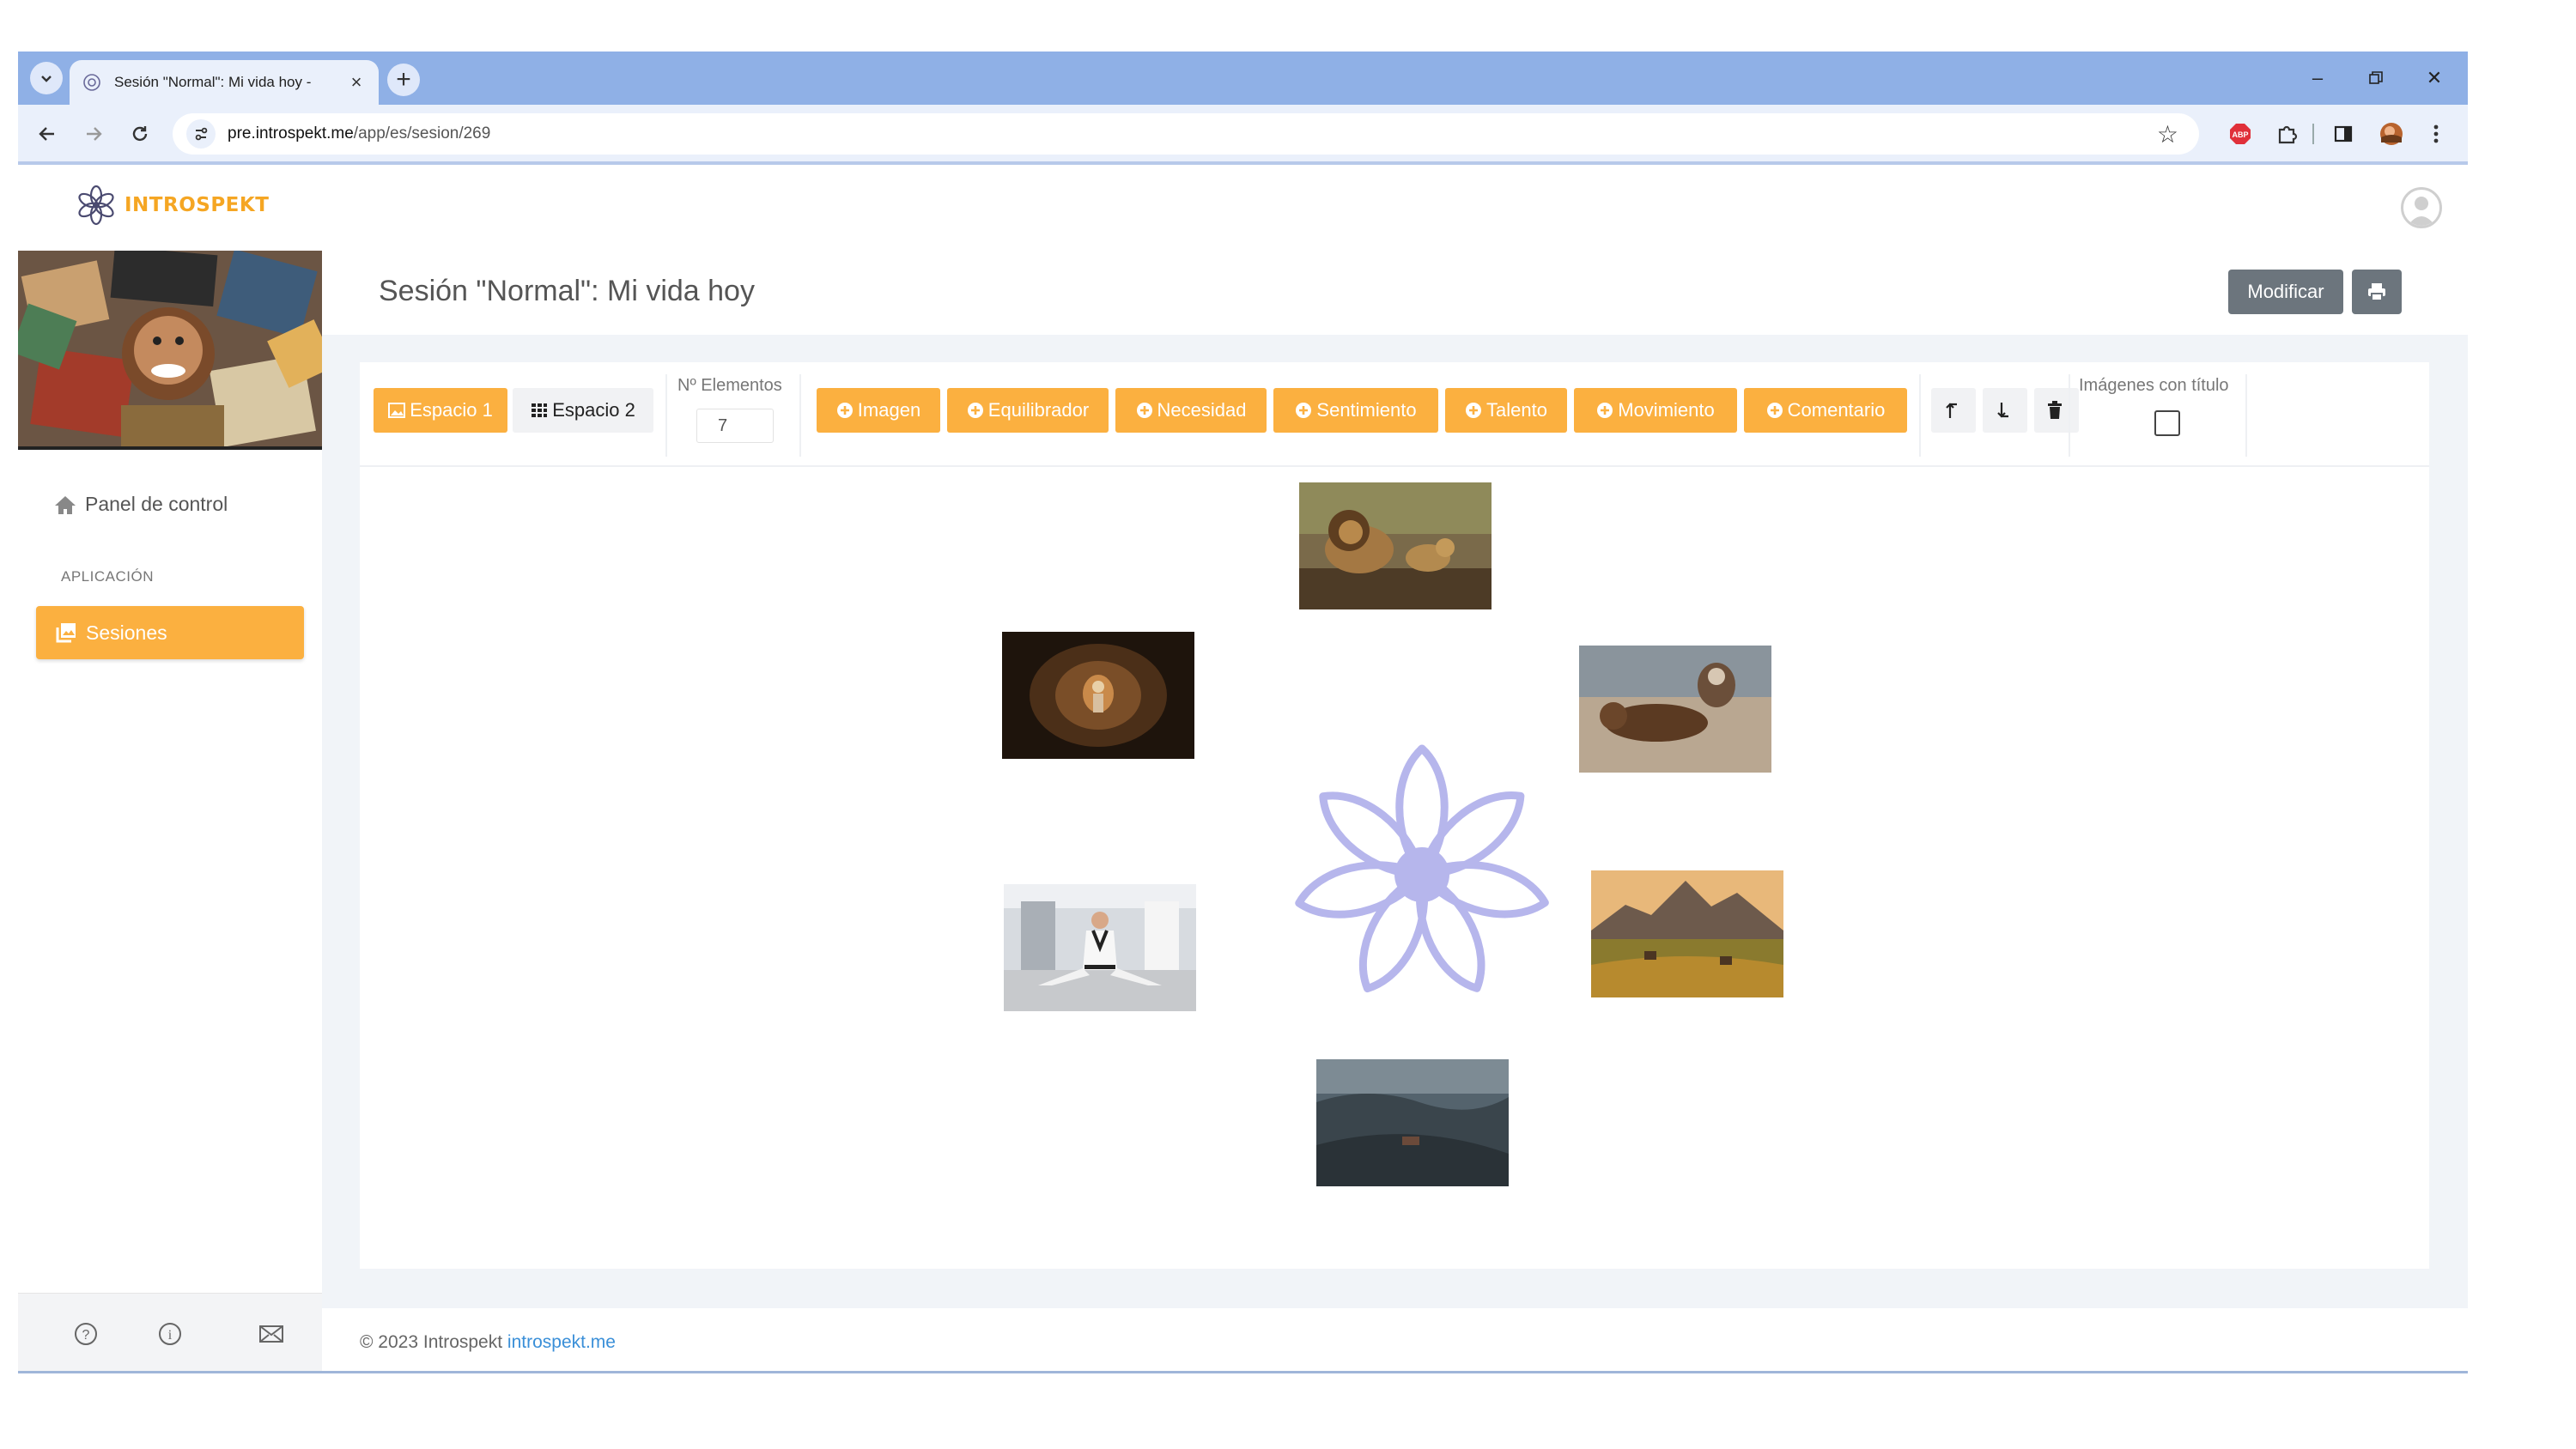  Describe the element at coordinates (2436, 134) in the screenshot. I see `browser-menu-icon` at that location.